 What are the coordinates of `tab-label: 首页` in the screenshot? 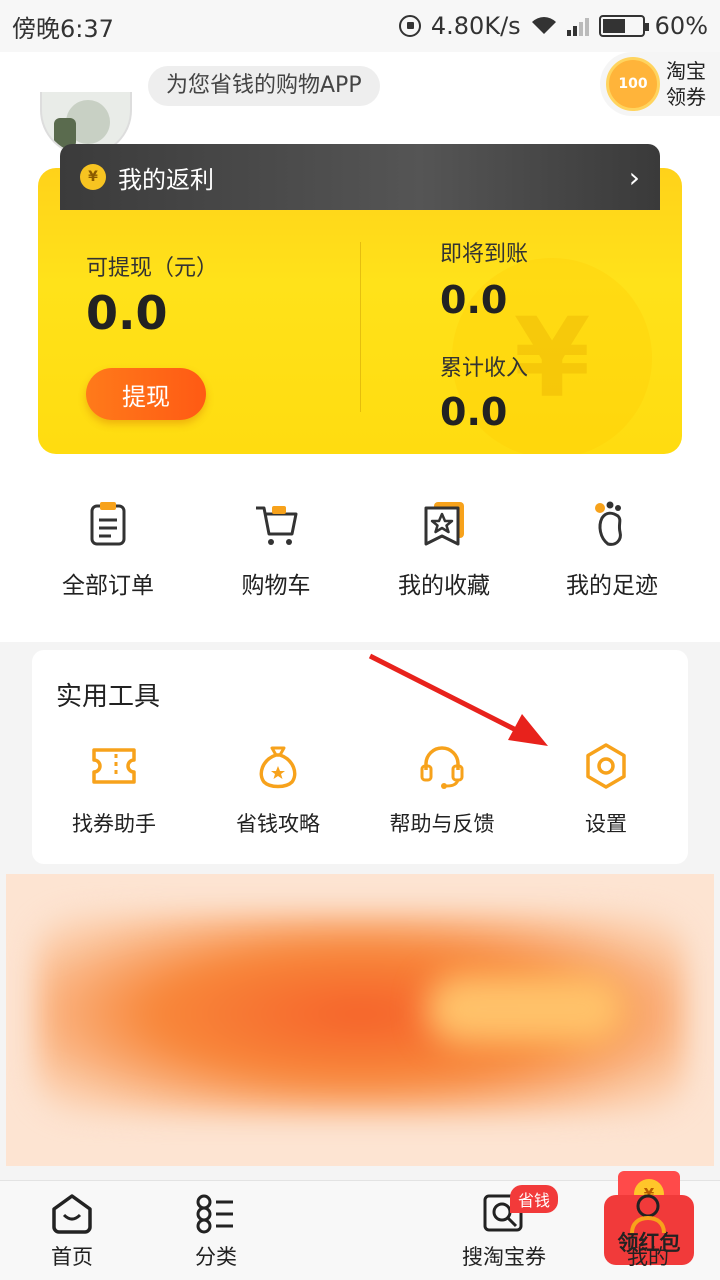 It's located at (72, 1257).